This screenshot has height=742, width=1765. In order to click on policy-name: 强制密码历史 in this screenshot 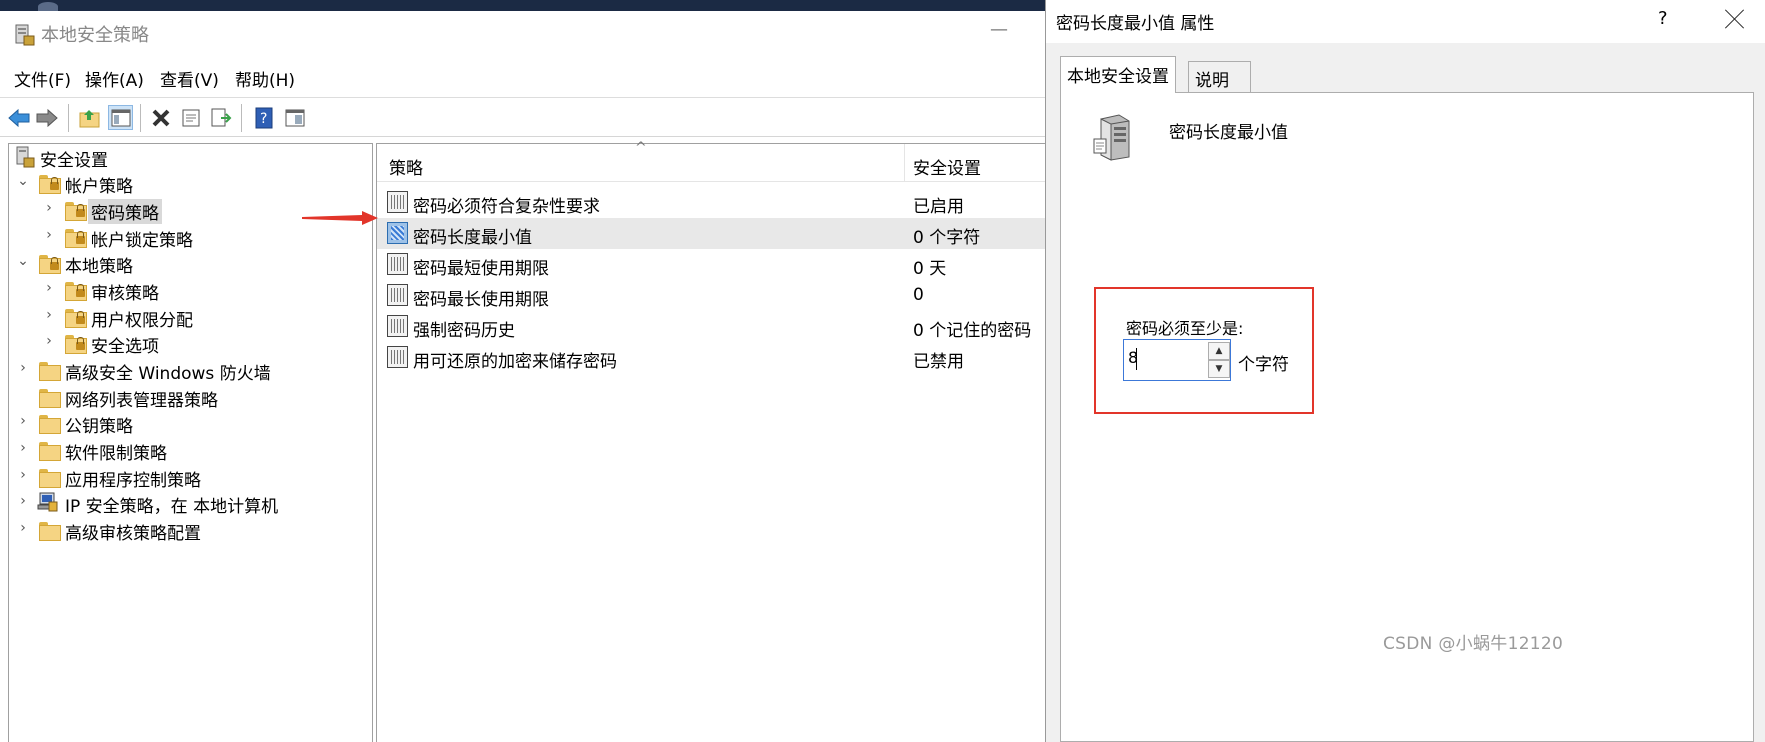, I will do `click(464, 331)`.